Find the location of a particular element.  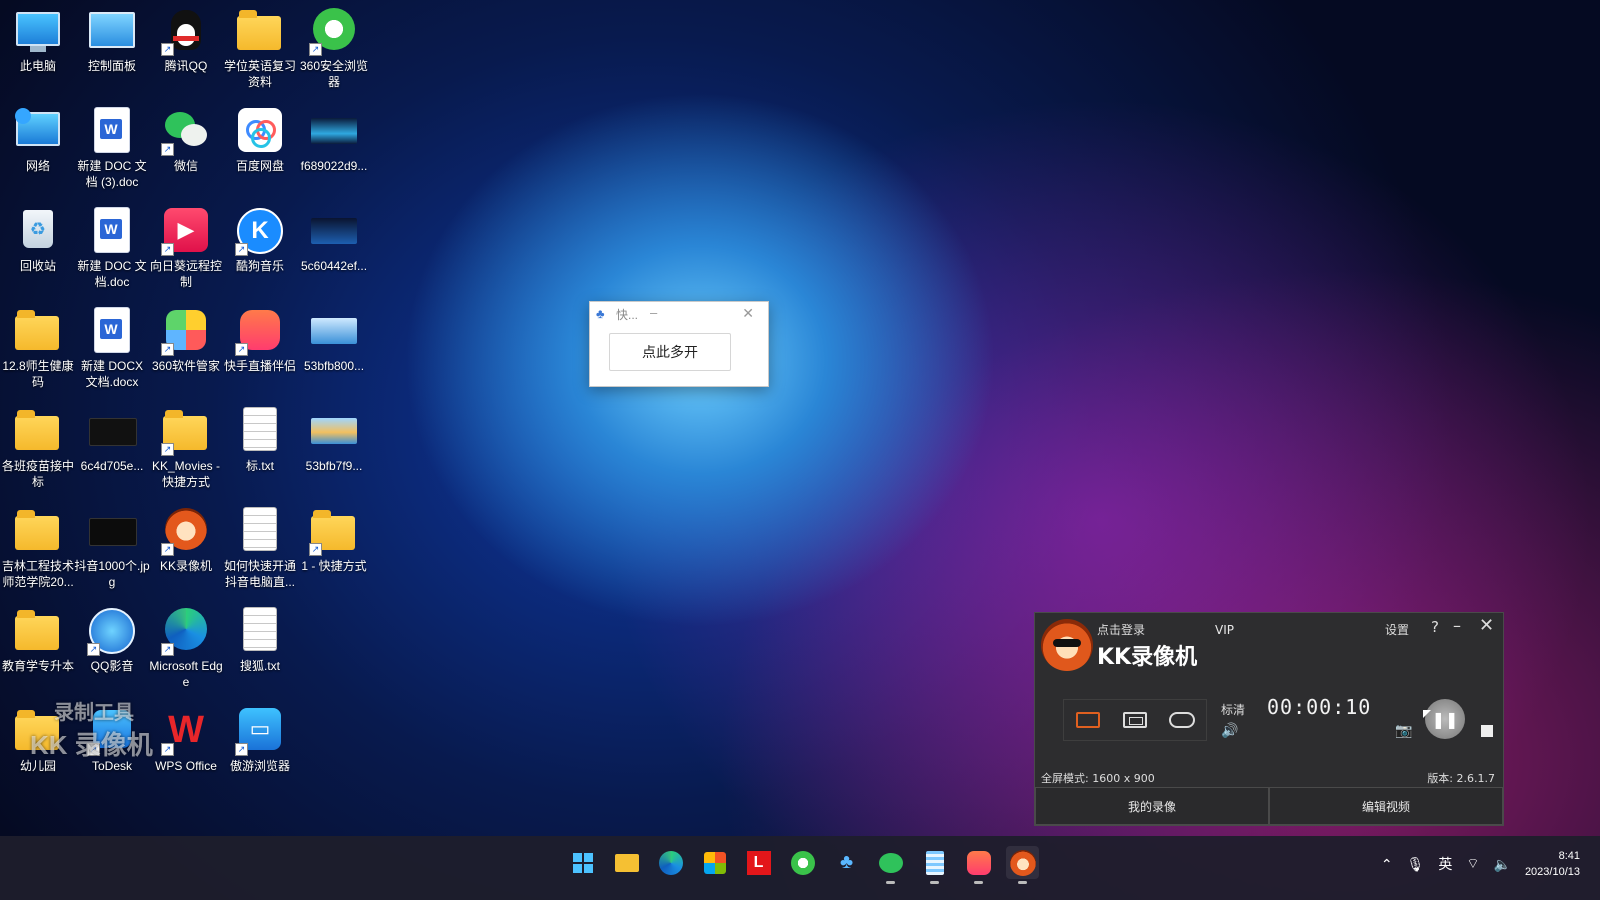

desktop-icon-baidu-pan: 百度网盘 is located at coordinates (260, 137).